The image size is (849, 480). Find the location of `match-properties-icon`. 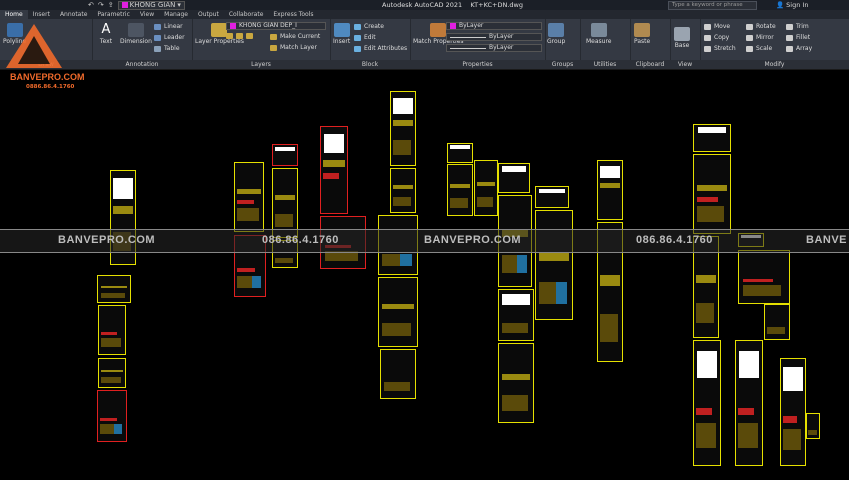

match-properties-icon is located at coordinates (438, 30).